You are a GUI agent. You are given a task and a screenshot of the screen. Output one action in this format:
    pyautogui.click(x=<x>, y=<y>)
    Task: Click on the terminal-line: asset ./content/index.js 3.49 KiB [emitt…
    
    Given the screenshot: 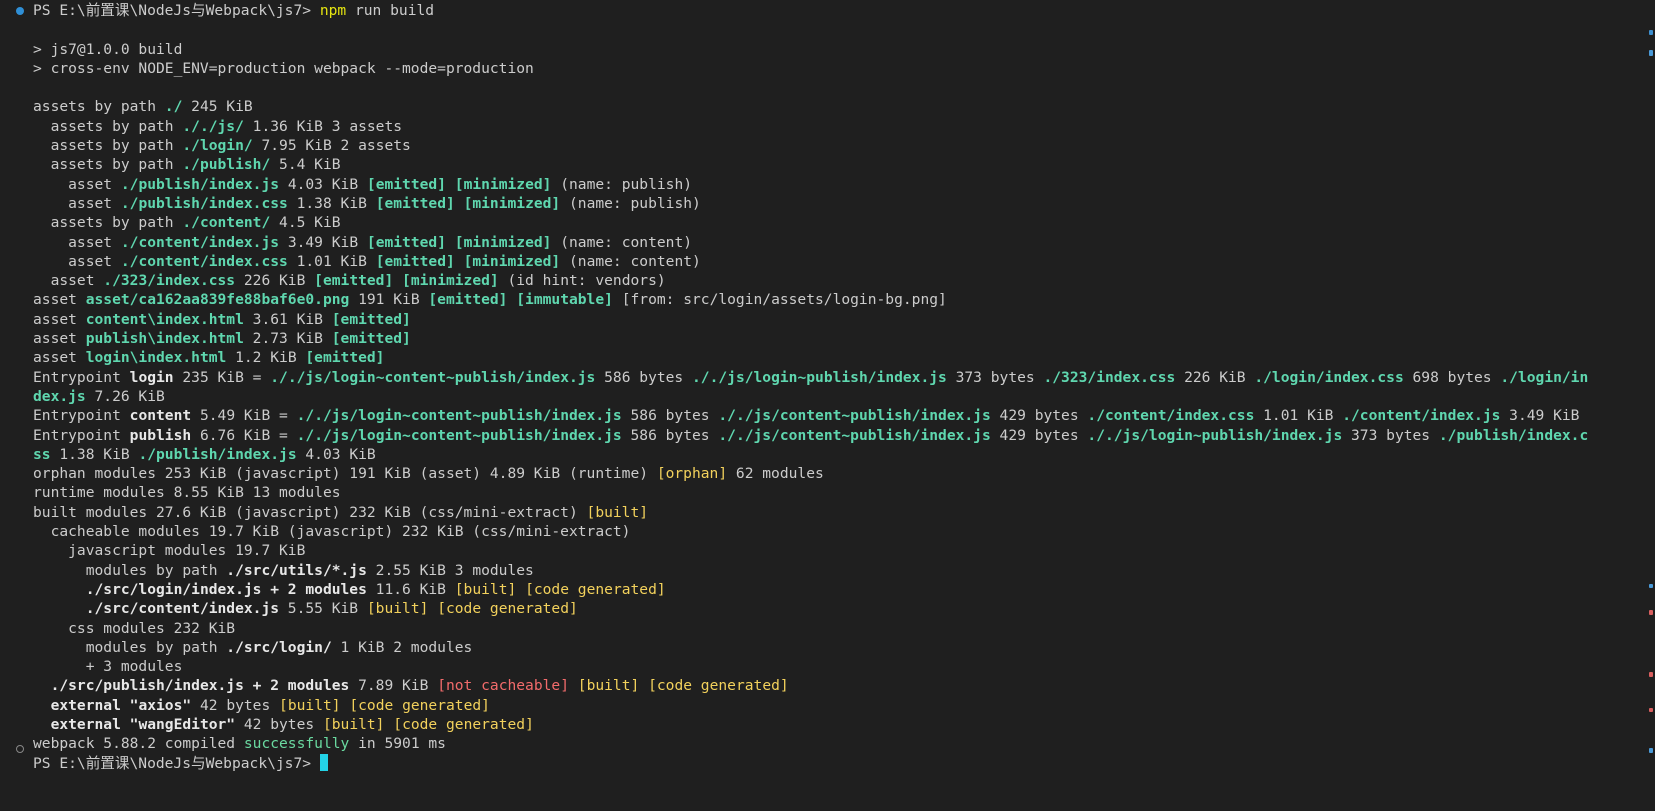 What is the action you would take?
    pyautogui.click(x=824, y=242)
    